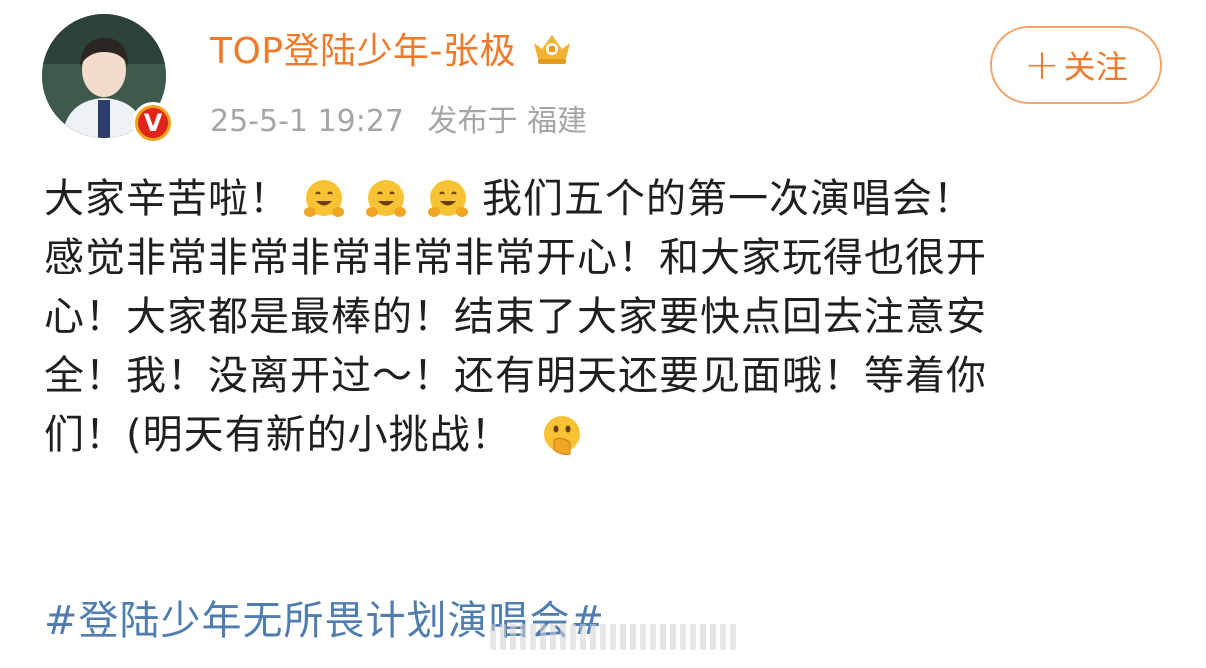  I want to click on post-meta: 25-5-1 19:27 发布于 福建, so click(405, 118).